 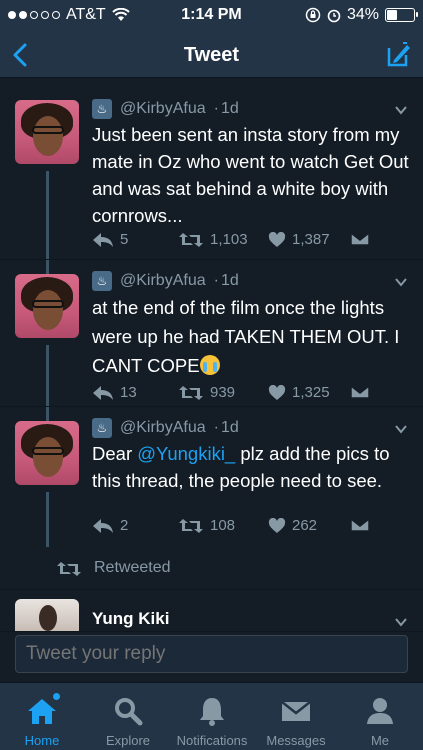 I want to click on retweet-count: 108, so click(x=223, y=525).